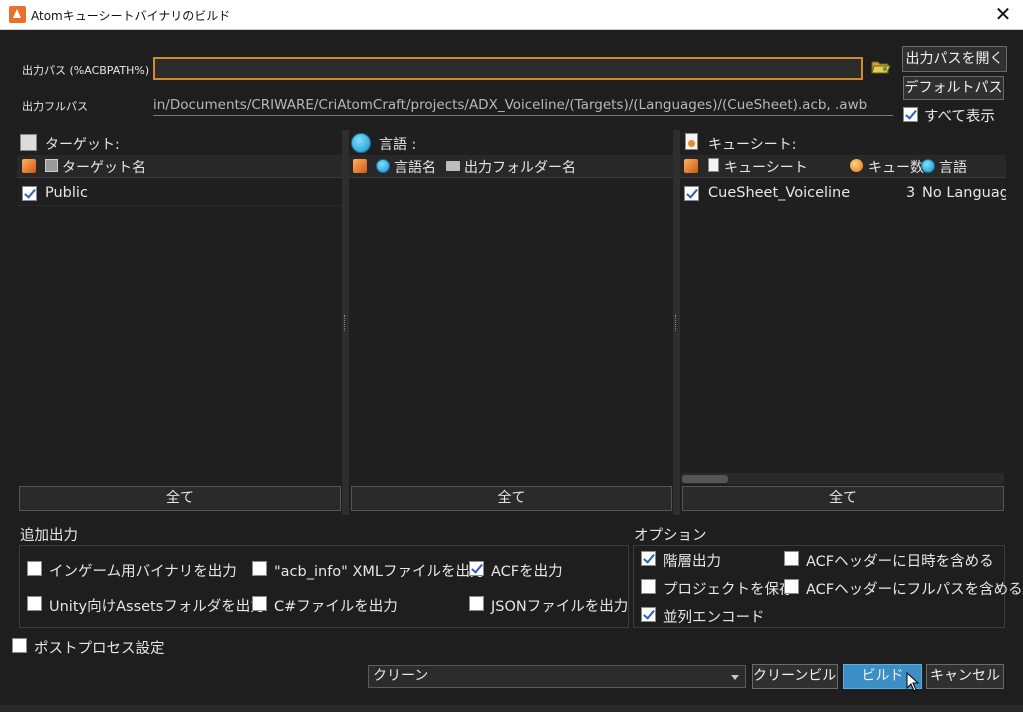 Image resolution: width=1023 pixels, height=712 pixels. I want to click on acf-output-checkbox, so click(476, 568).